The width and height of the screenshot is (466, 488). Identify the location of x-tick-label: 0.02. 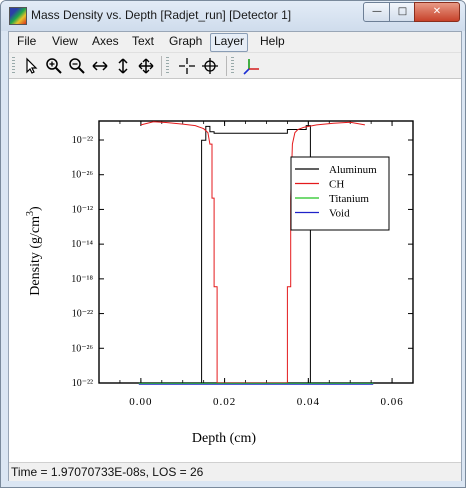
(224, 402).